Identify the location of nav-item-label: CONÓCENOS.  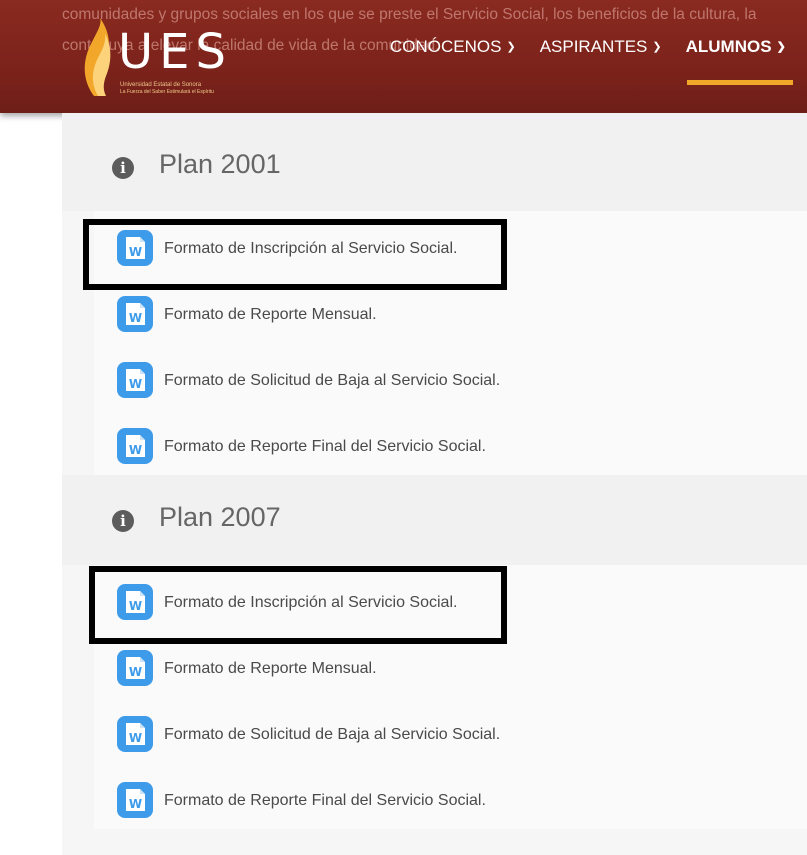
(446, 46).